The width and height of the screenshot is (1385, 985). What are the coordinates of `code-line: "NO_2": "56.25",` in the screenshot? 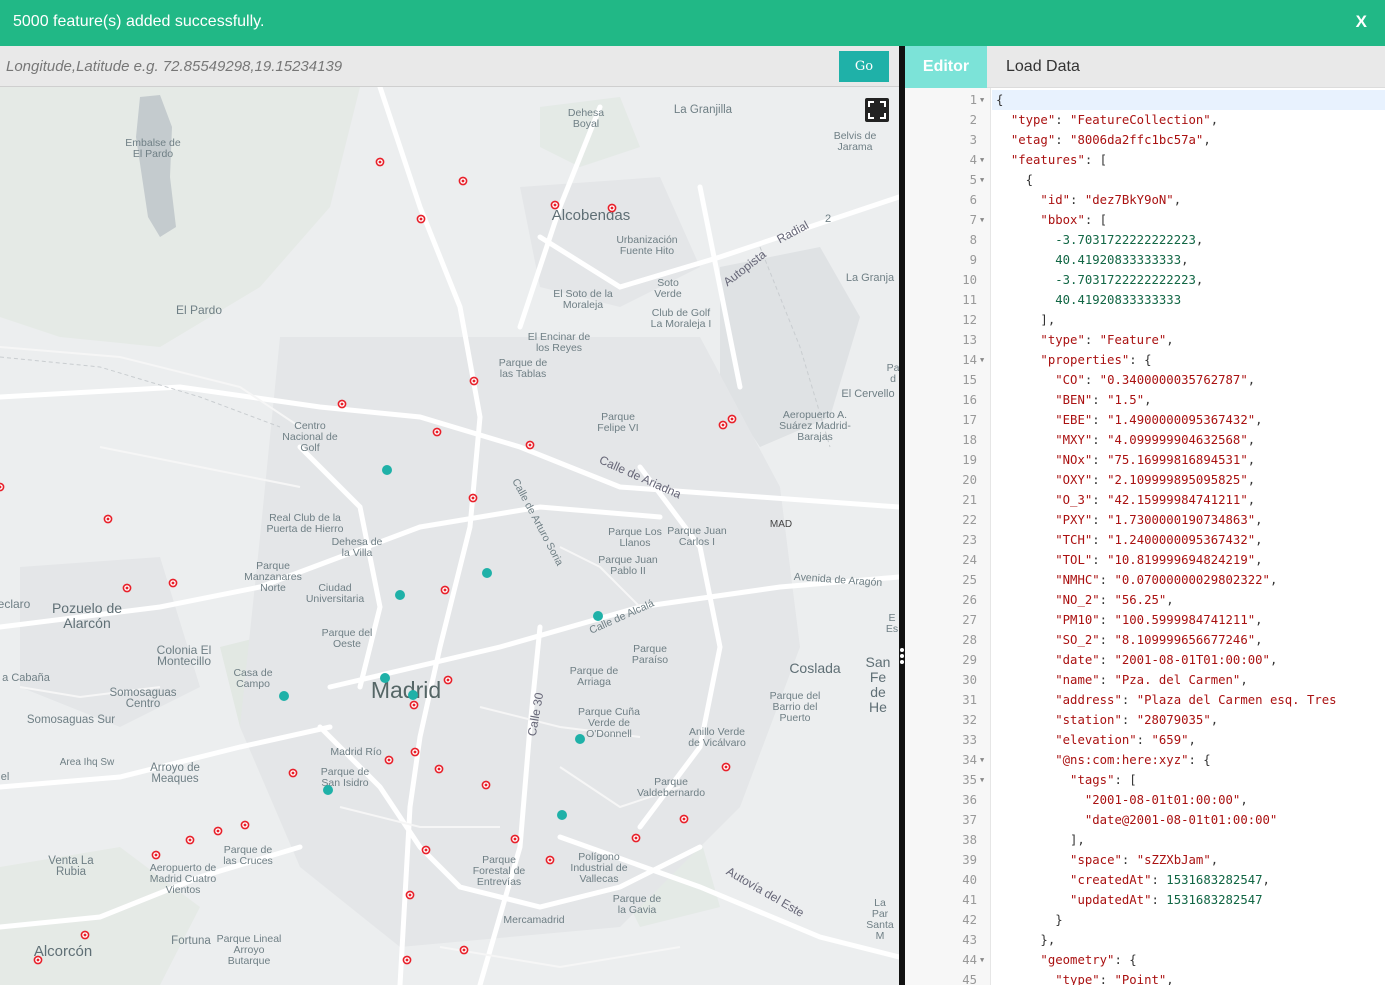 It's located at (1084, 600).